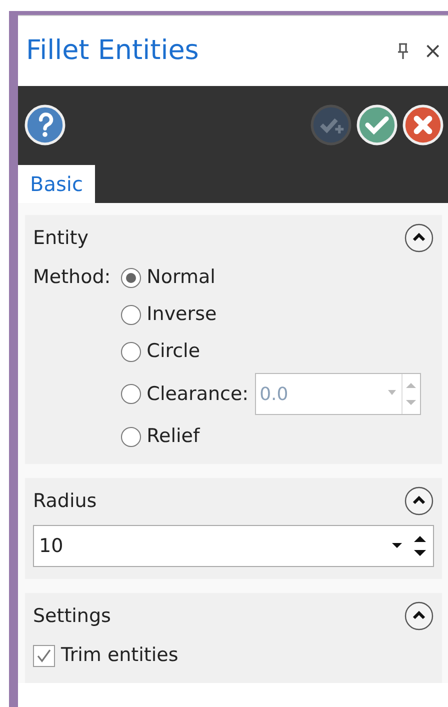 The height and width of the screenshot is (707, 448). Describe the element at coordinates (56, 184) in the screenshot. I see `tab: Basic` at that location.